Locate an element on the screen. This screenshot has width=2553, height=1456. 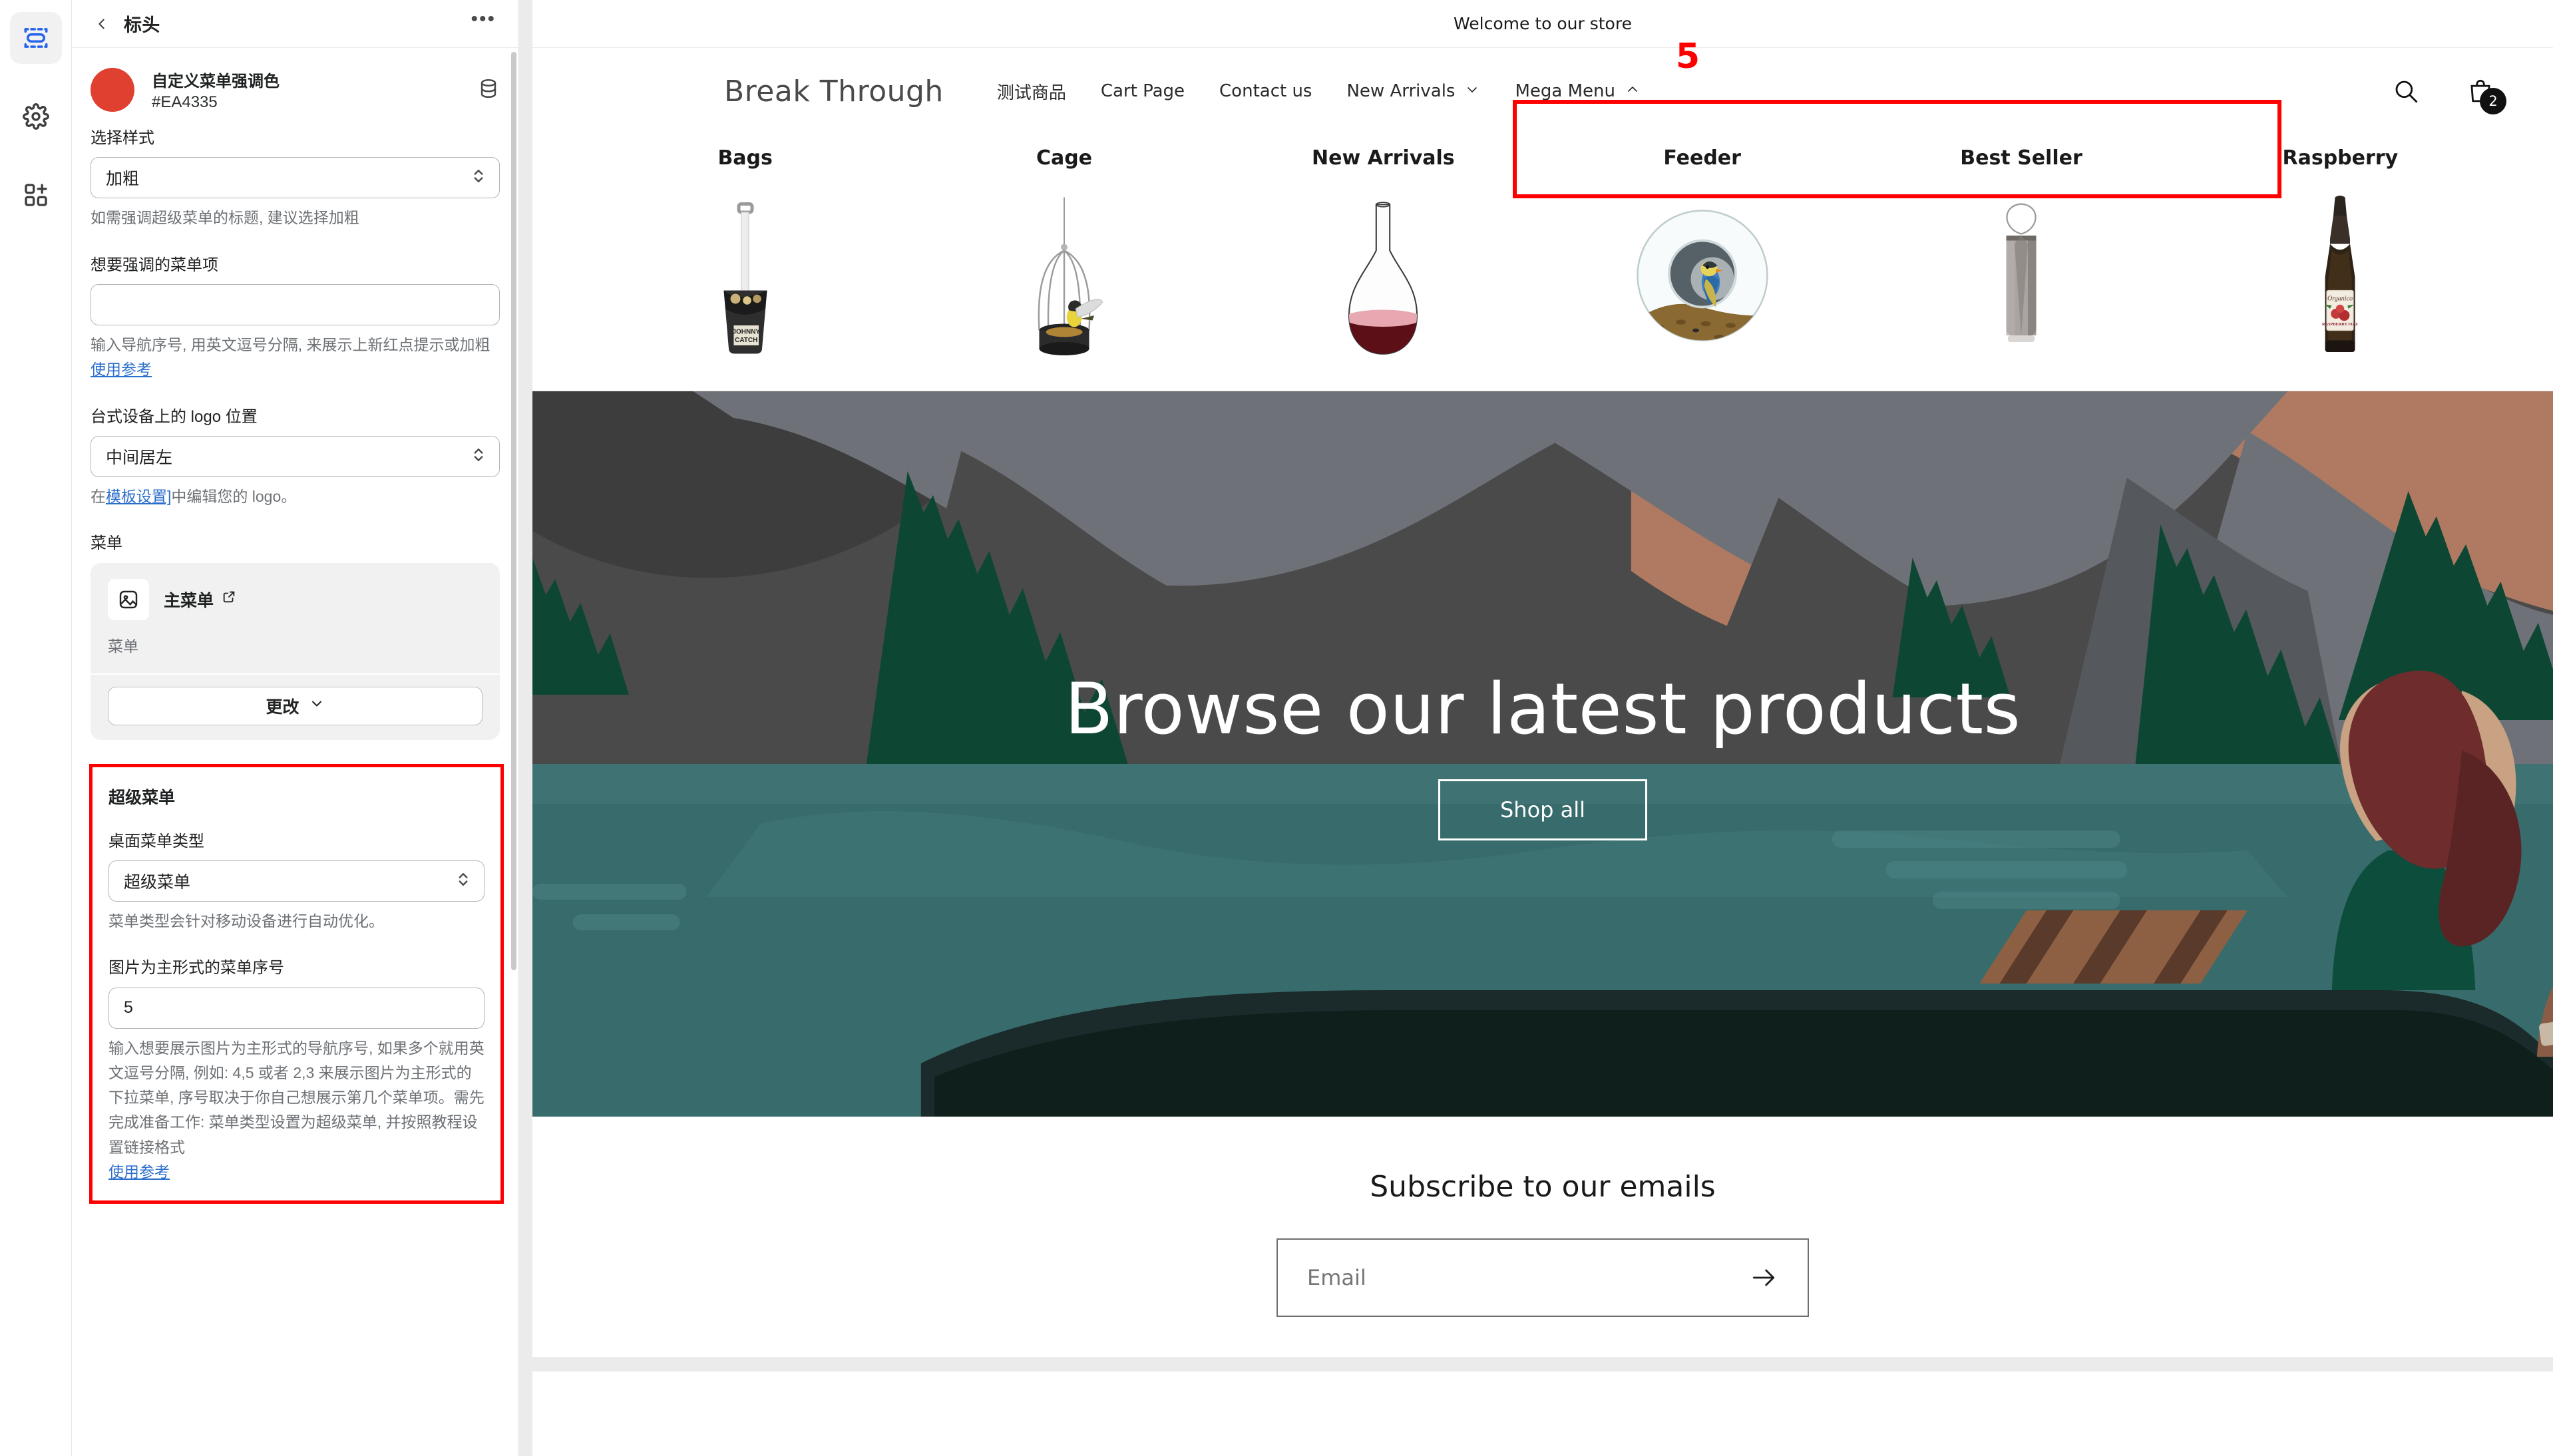
logo-position-help: 在模板设置]中编辑您的 logo。 is located at coordinates (295, 497).